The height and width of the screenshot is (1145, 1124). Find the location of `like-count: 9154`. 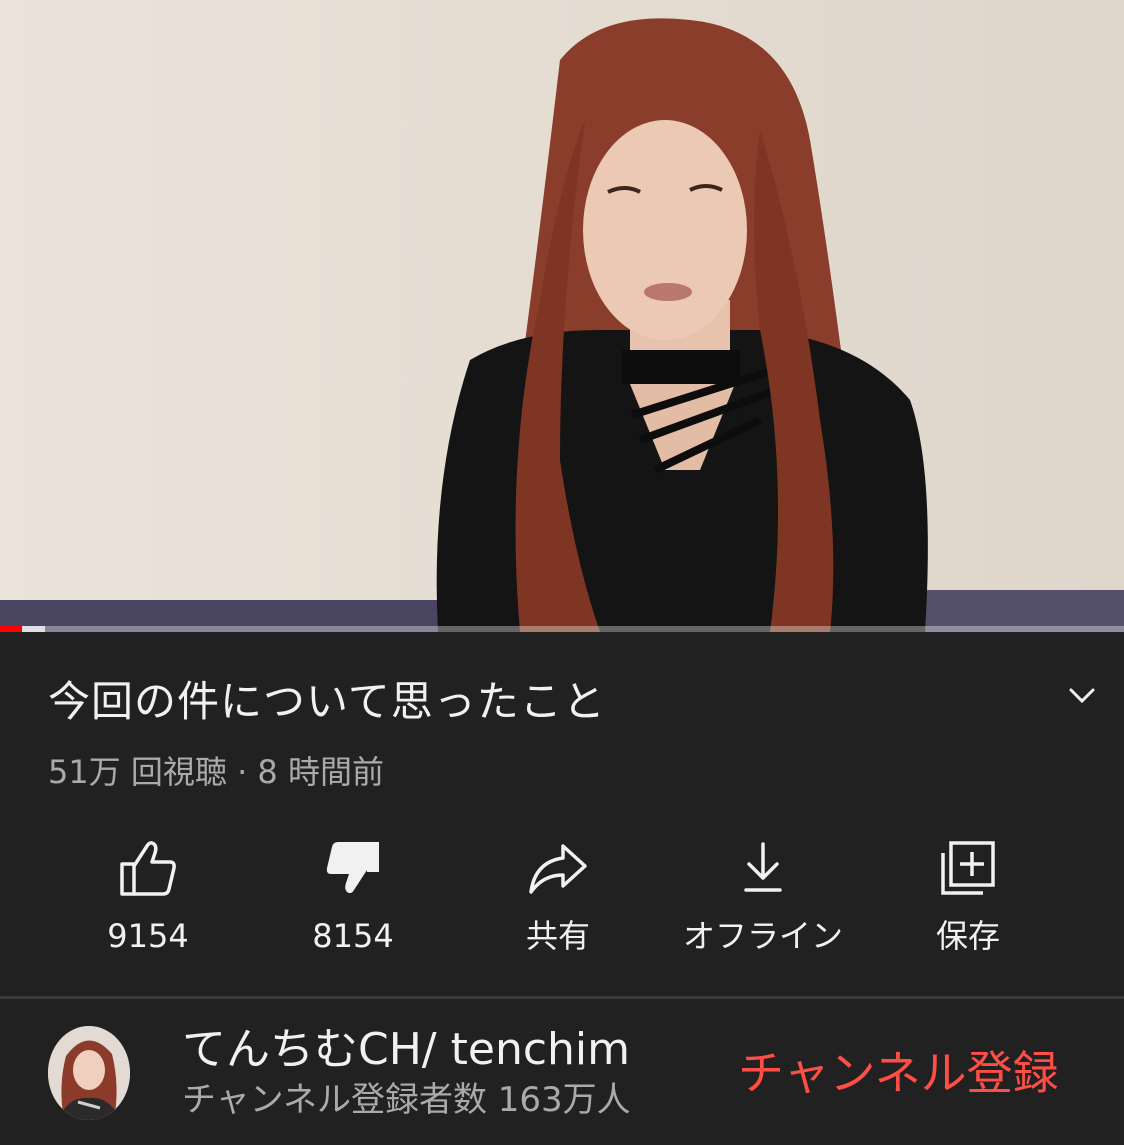

like-count: 9154 is located at coordinates (148, 936).